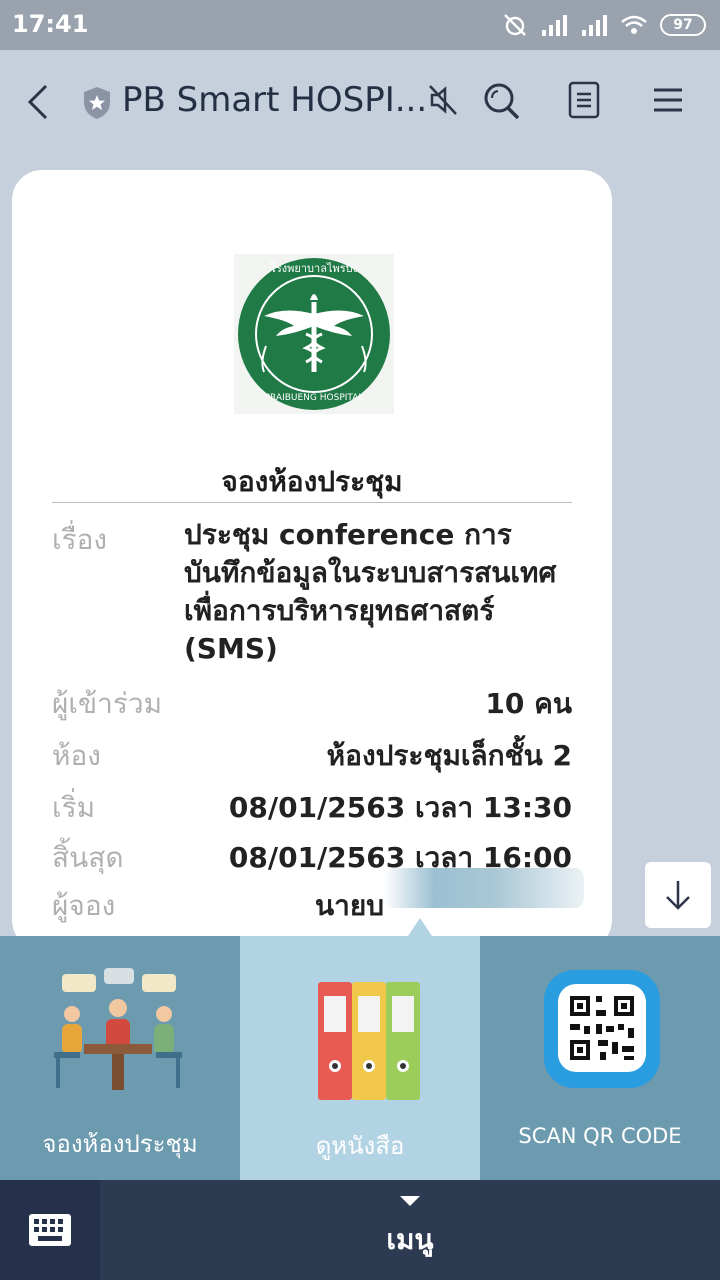  I want to click on start-value: 08/01/2563 เวลา 13:30, so click(400, 807).